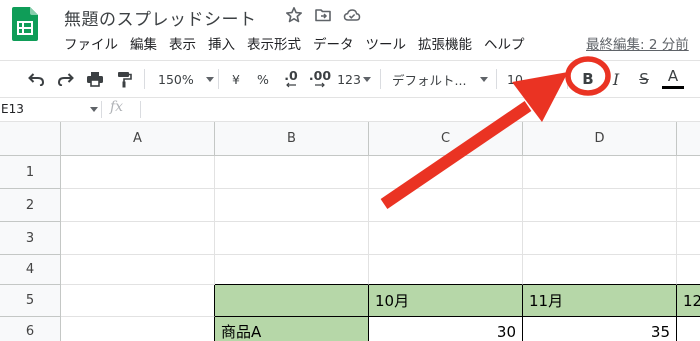  Describe the element at coordinates (352, 15) in the screenshot. I see `cloud-saved-icon` at that location.